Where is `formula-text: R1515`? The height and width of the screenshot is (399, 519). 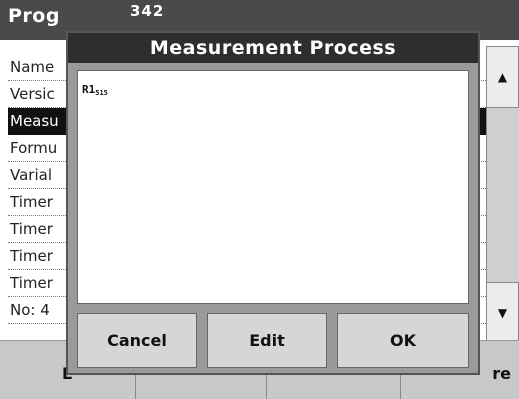 formula-text: R1515 is located at coordinates (95, 90).